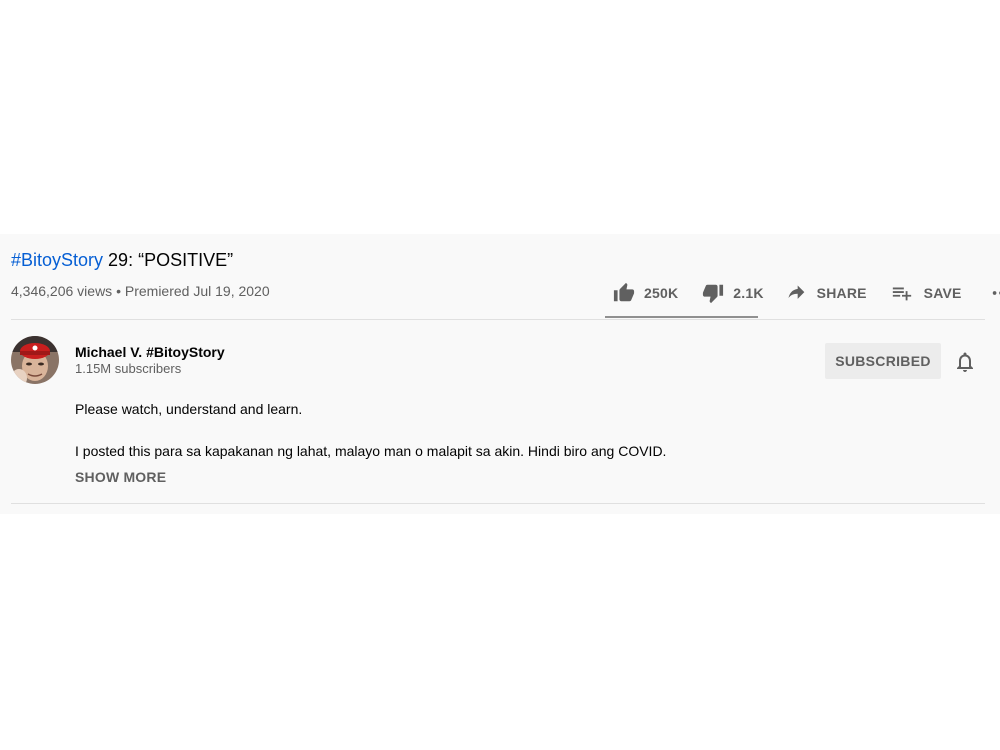 The width and height of the screenshot is (1000, 750). I want to click on subscriber-count: 1.15M subscribers, so click(128, 368).